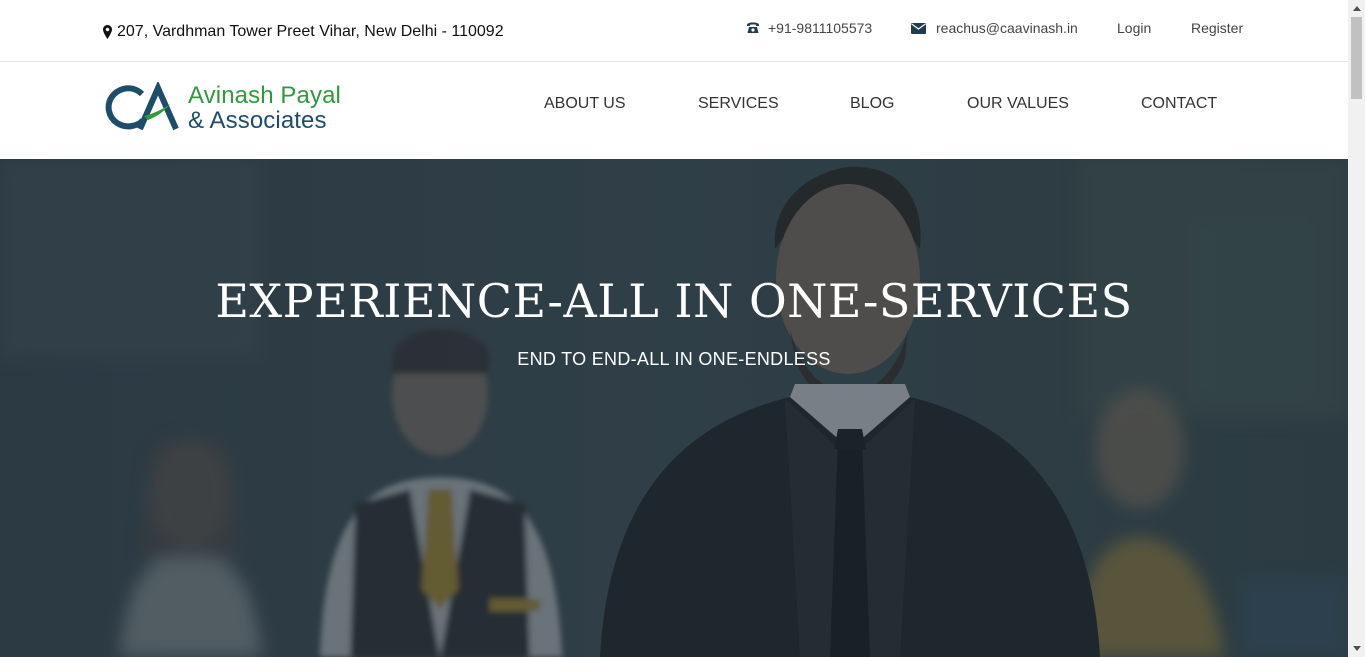  I want to click on register-link: Register, so click(1217, 28).